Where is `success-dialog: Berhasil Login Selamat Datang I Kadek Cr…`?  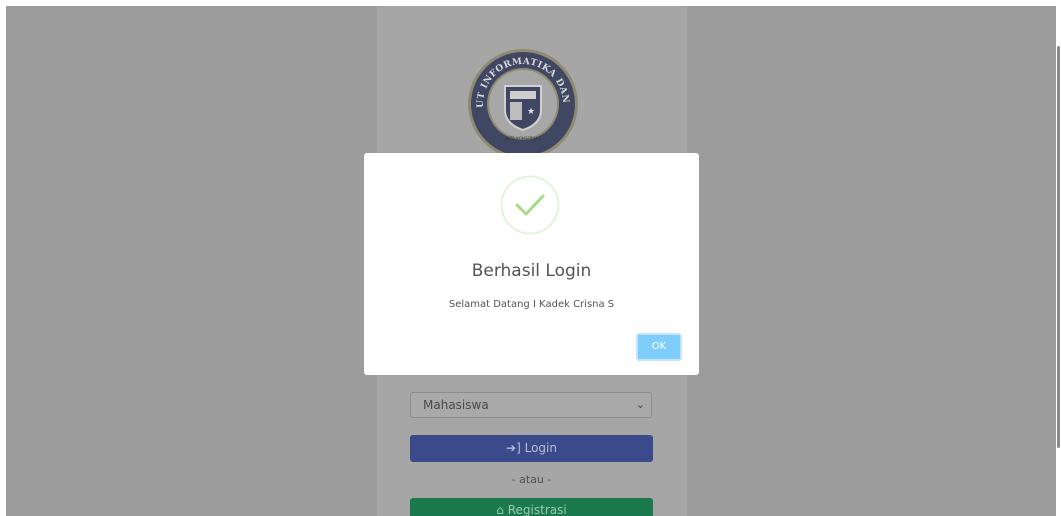 success-dialog: Berhasil Login Selamat Datang I Kadek Cr… is located at coordinates (531, 264).